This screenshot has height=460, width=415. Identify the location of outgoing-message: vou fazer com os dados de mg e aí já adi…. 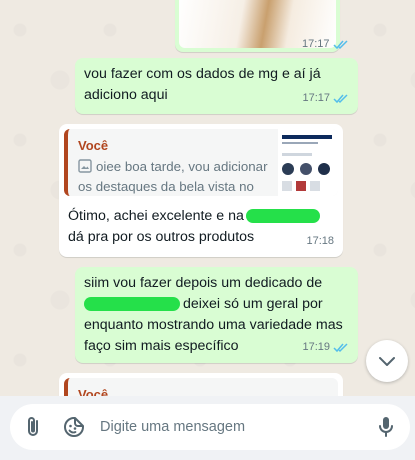
(216, 86).